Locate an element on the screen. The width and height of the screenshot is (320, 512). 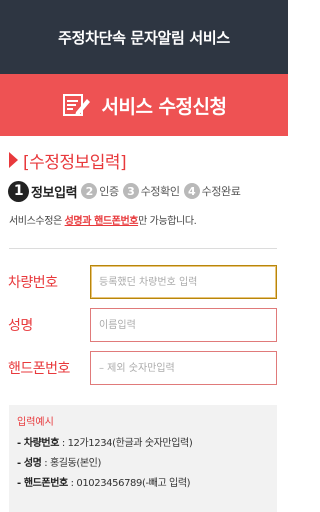
step-label: 인증 is located at coordinates (109, 191).